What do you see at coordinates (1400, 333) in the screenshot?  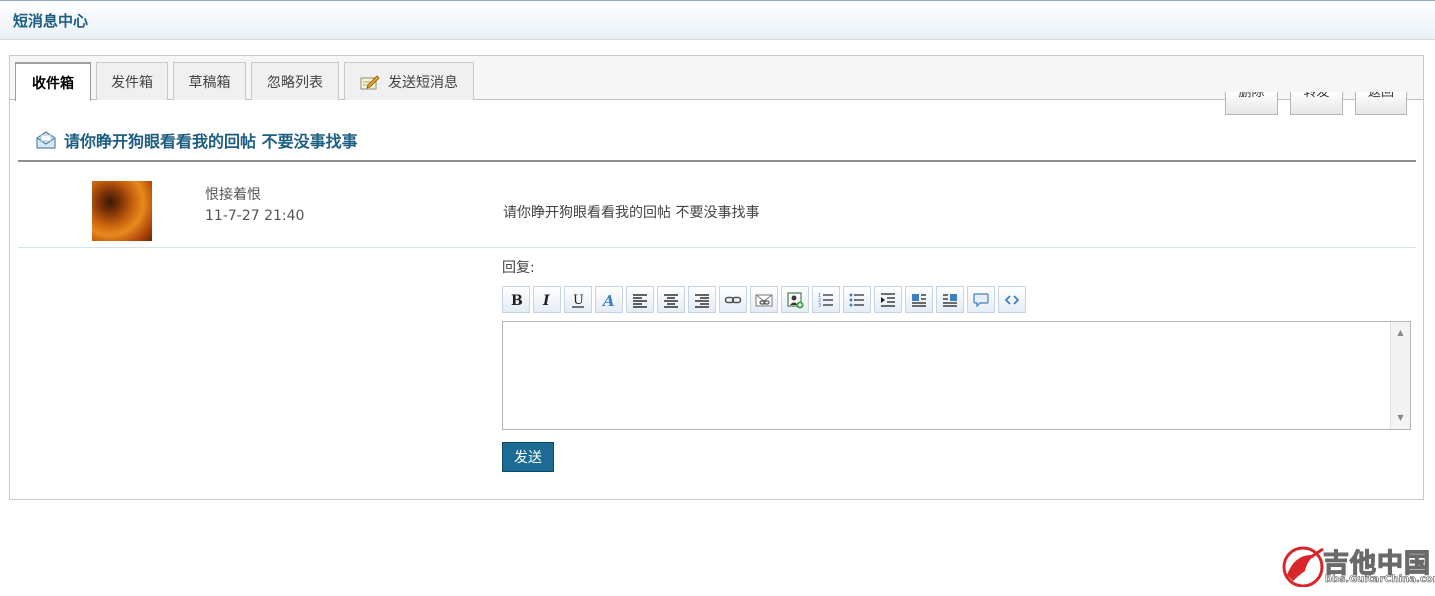 I see `scroll-up-icon: ▲` at bounding box center [1400, 333].